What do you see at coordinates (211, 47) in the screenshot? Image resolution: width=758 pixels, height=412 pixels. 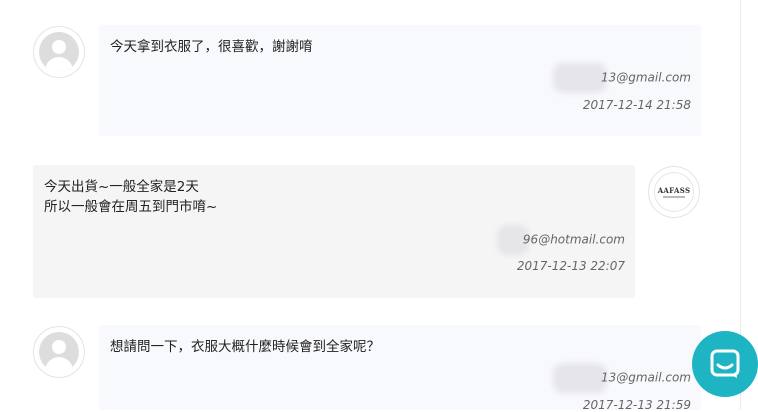 I see `comment-text: 今天拿到衣服了，很喜歡，謝謝唷` at bounding box center [211, 47].